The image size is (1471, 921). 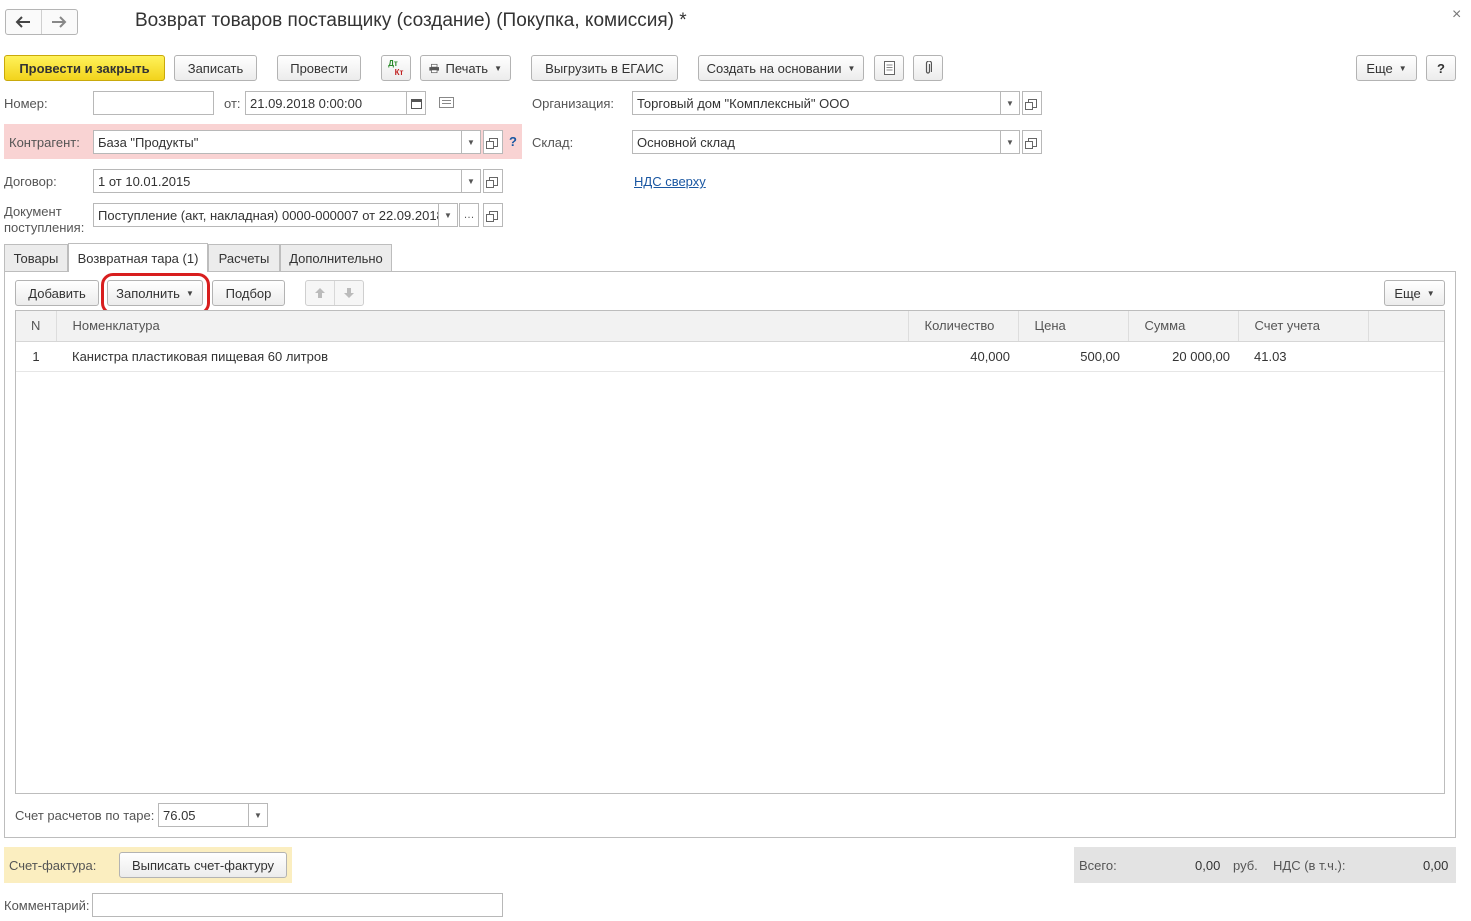 What do you see at coordinates (36, 356) in the screenshot?
I see `row-number: 1` at bounding box center [36, 356].